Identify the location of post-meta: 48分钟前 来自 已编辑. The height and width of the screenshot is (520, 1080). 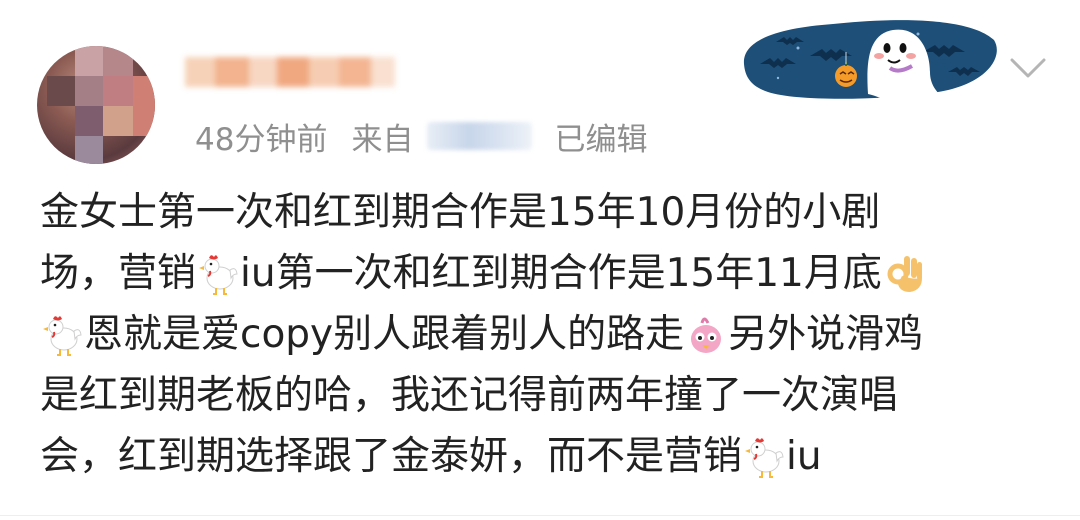
(421, 136).